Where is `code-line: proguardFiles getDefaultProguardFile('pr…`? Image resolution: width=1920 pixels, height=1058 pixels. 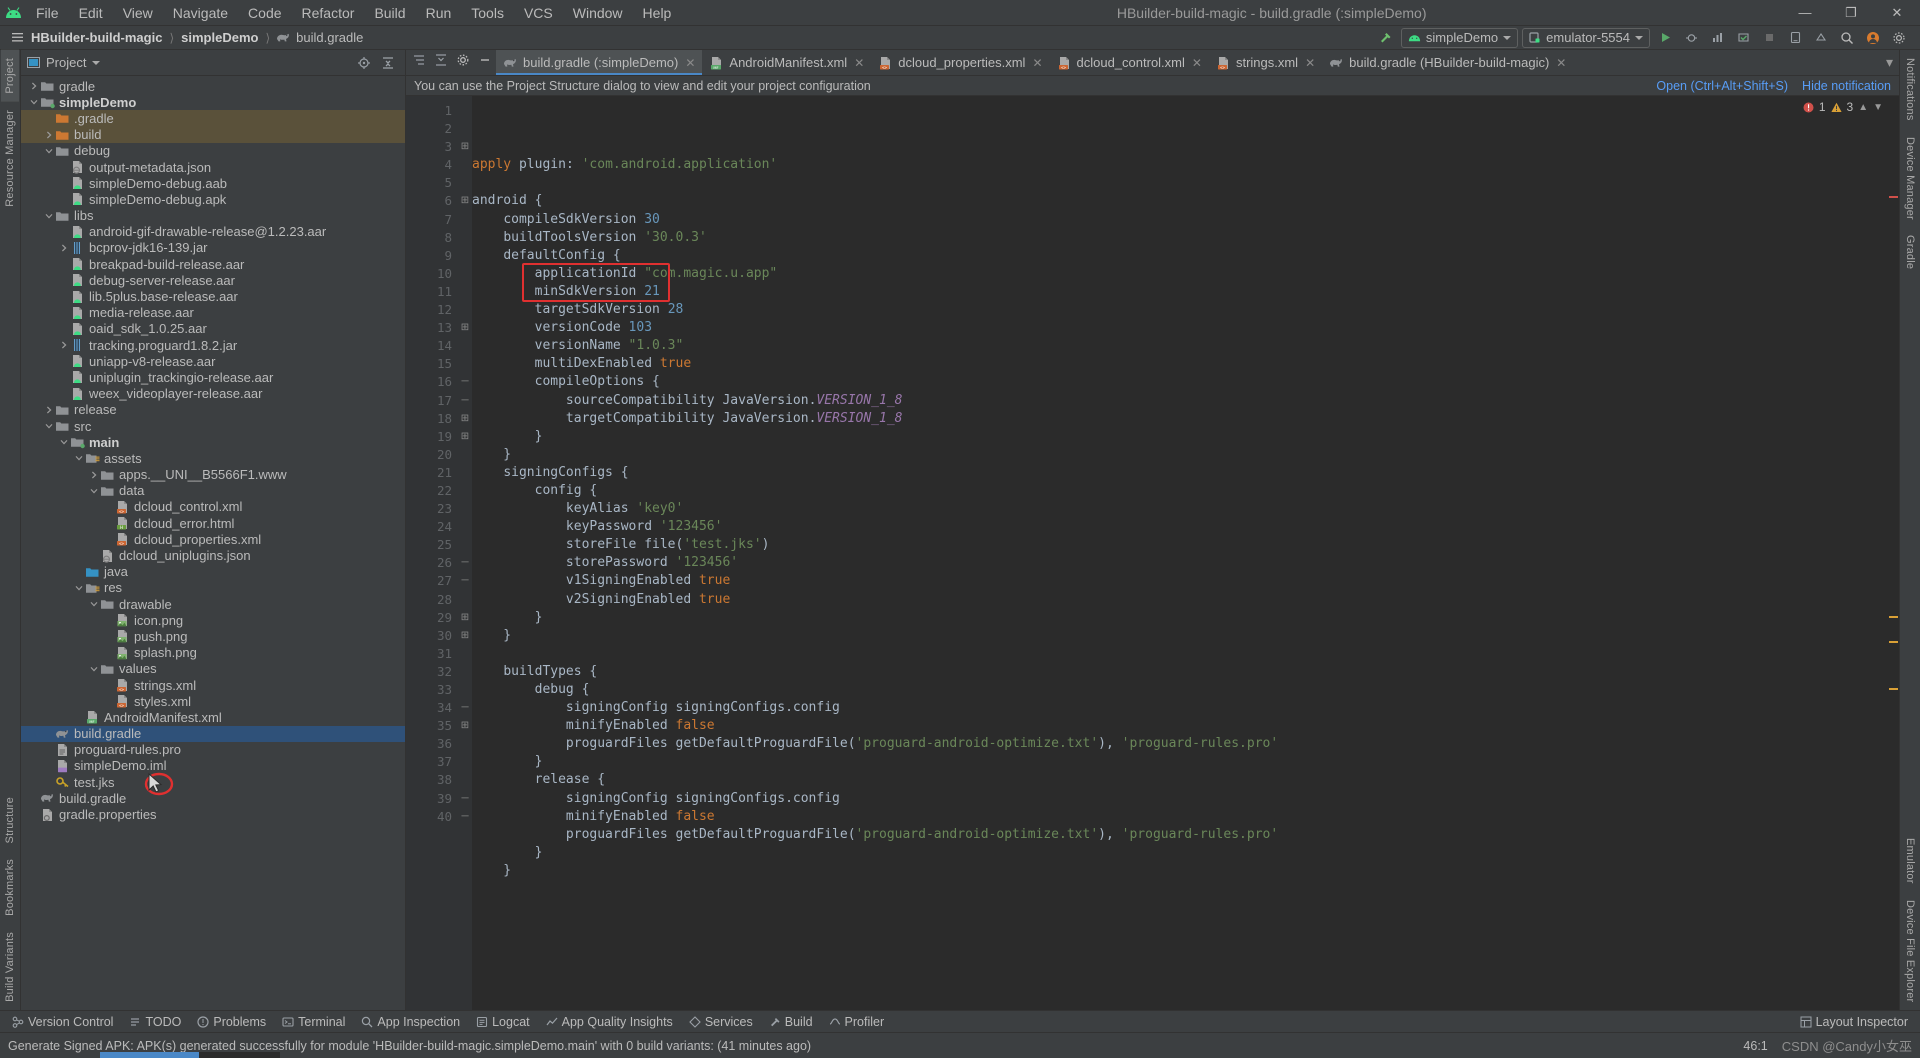
code-line: proguardFiles getDefaultProguardFile('pr… is located at coordinates (1179, 835).